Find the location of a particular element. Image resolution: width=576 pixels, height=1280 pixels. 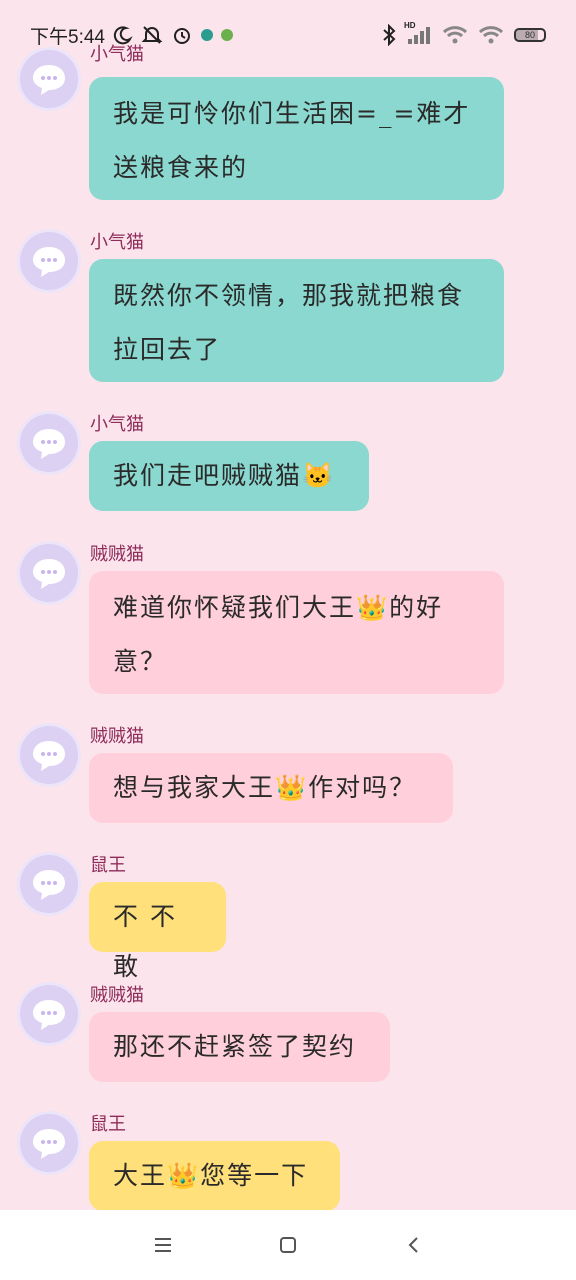

message-bubble: 那还不赶紧签了契约 is located at coordinates (239, 1047).